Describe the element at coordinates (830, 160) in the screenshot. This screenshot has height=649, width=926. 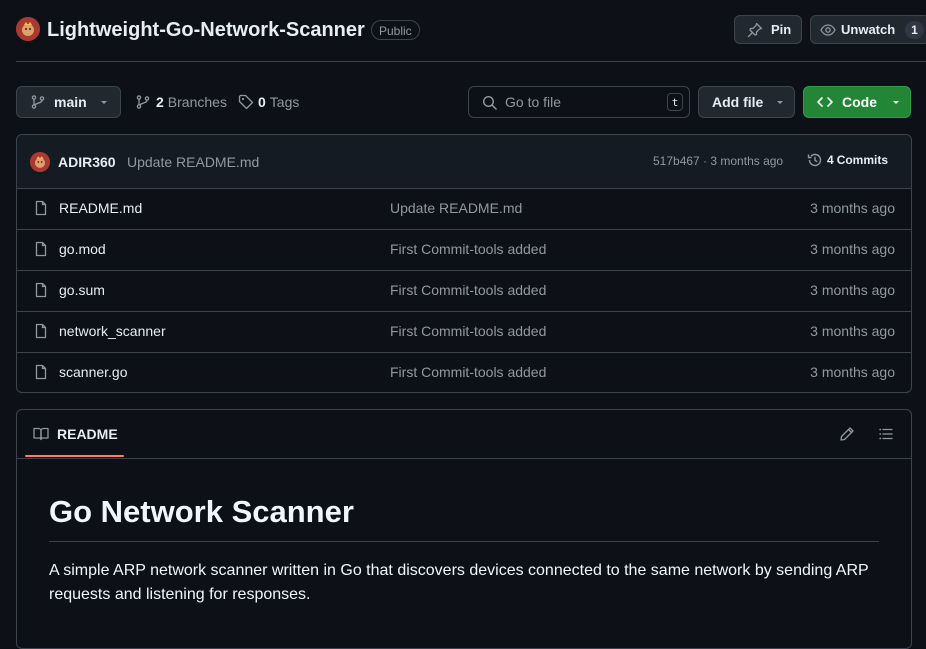
I see `commits-count: 4` at that location.